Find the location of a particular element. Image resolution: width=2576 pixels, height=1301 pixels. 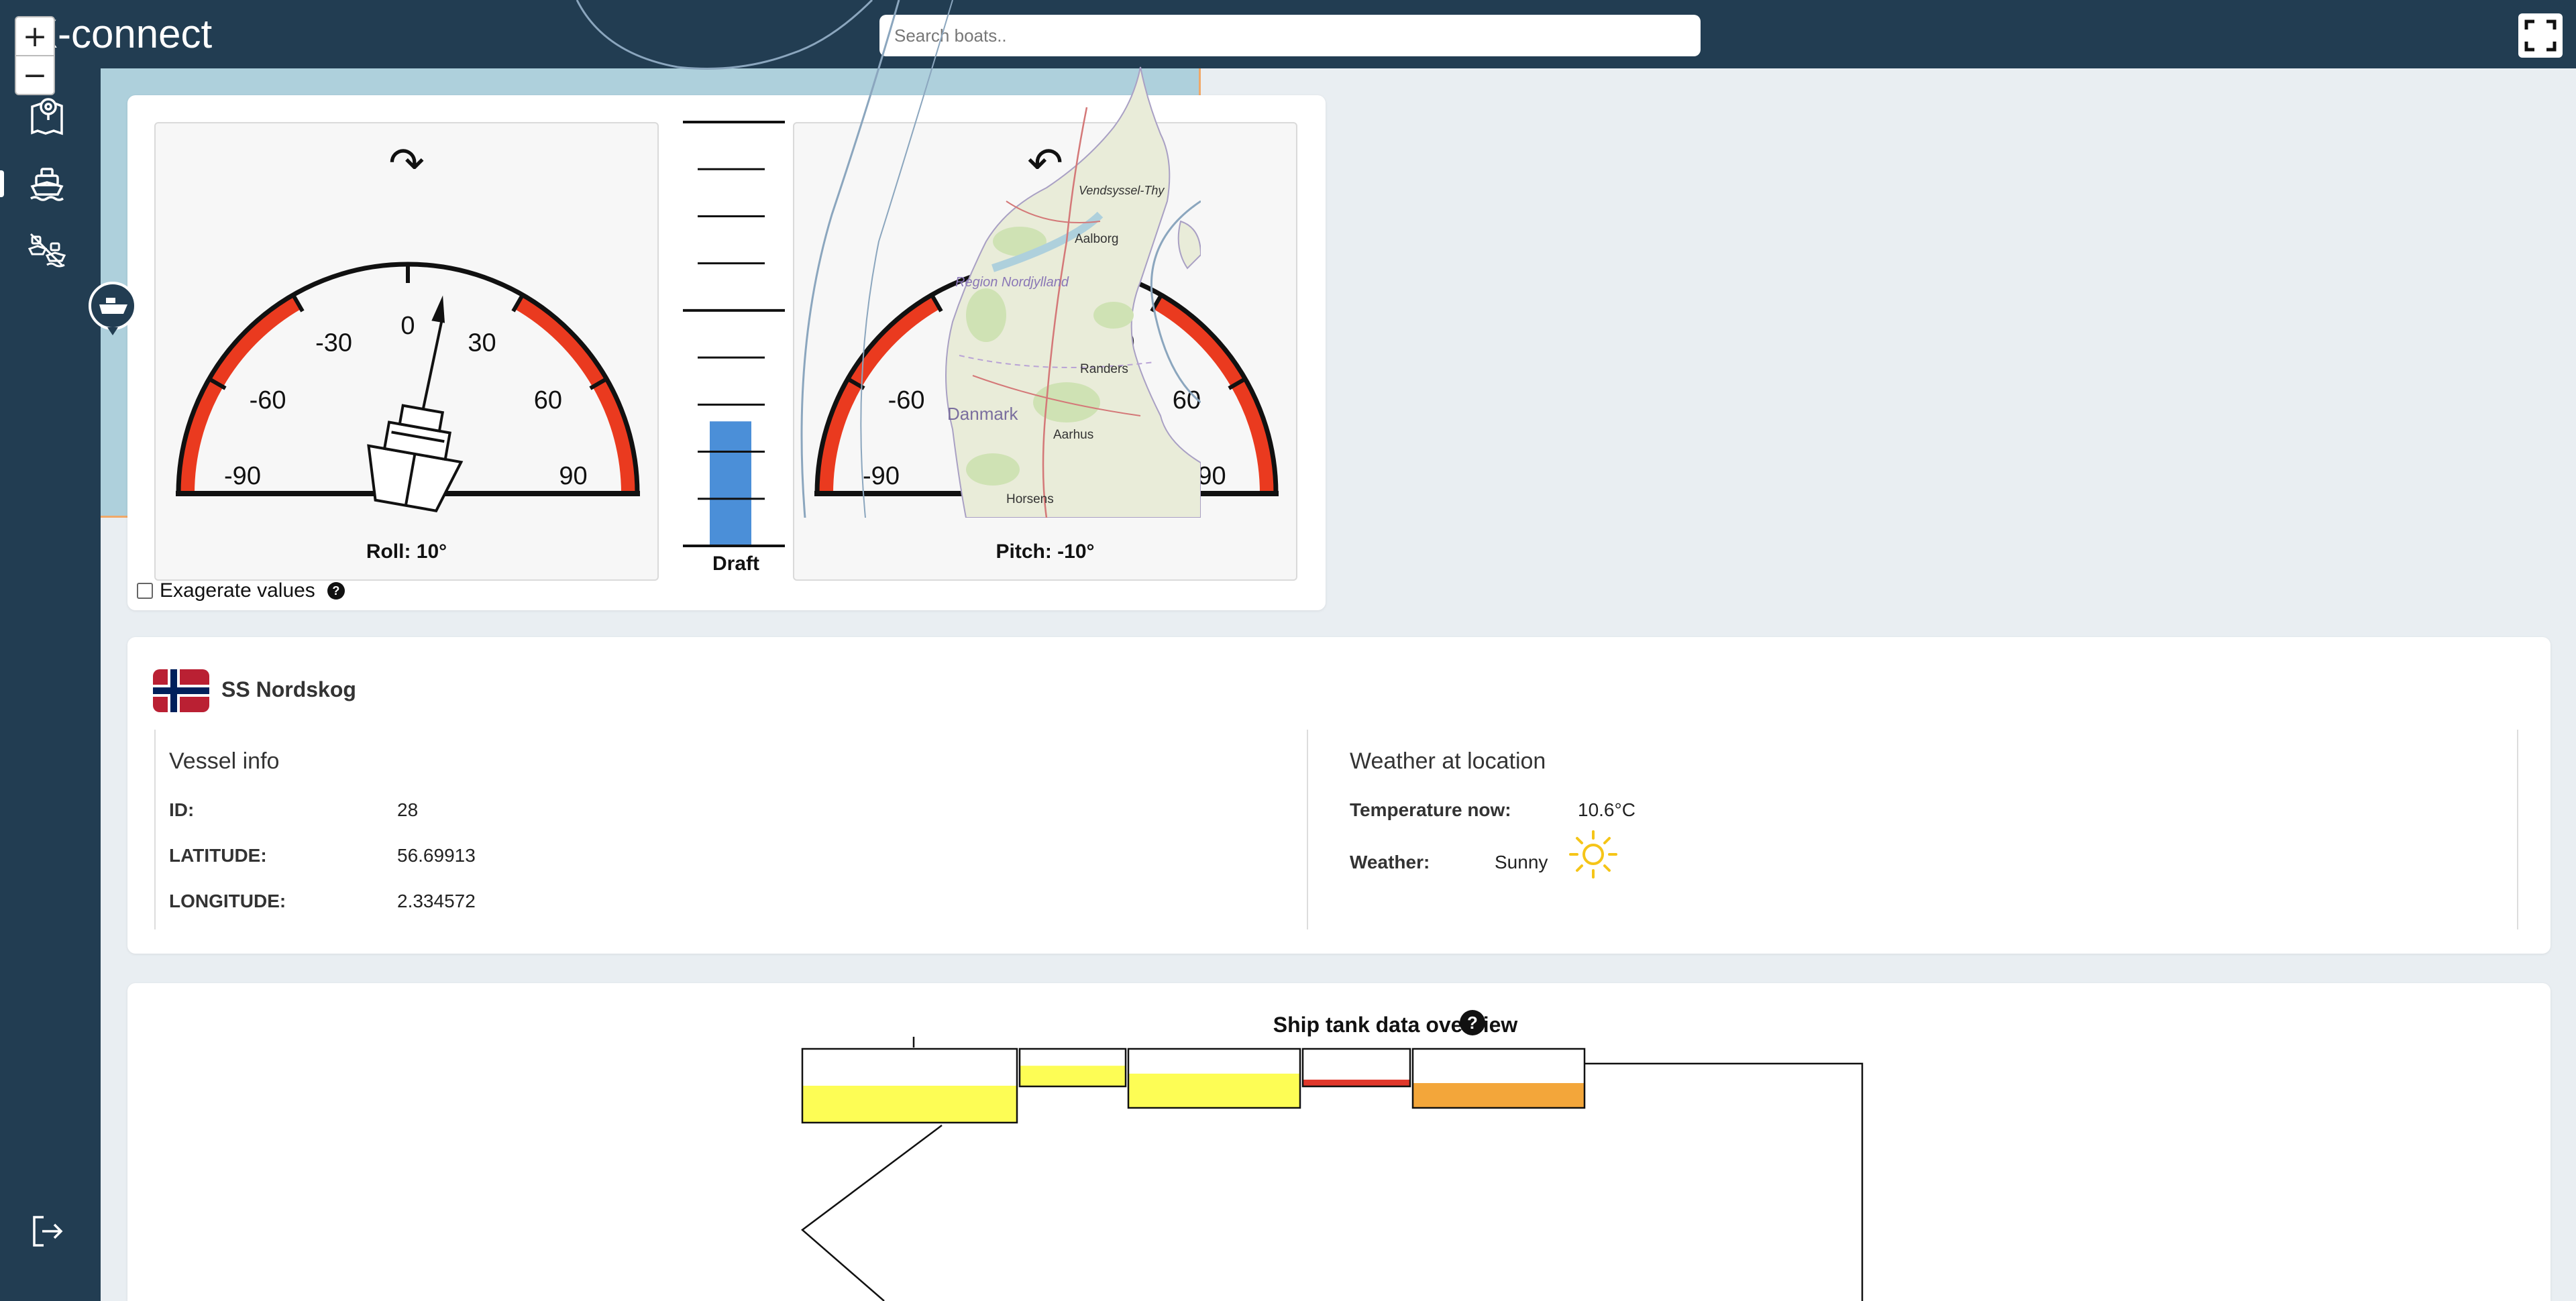

vessel-info-key: LONGITUDE: is located at coordinates (227, 901).